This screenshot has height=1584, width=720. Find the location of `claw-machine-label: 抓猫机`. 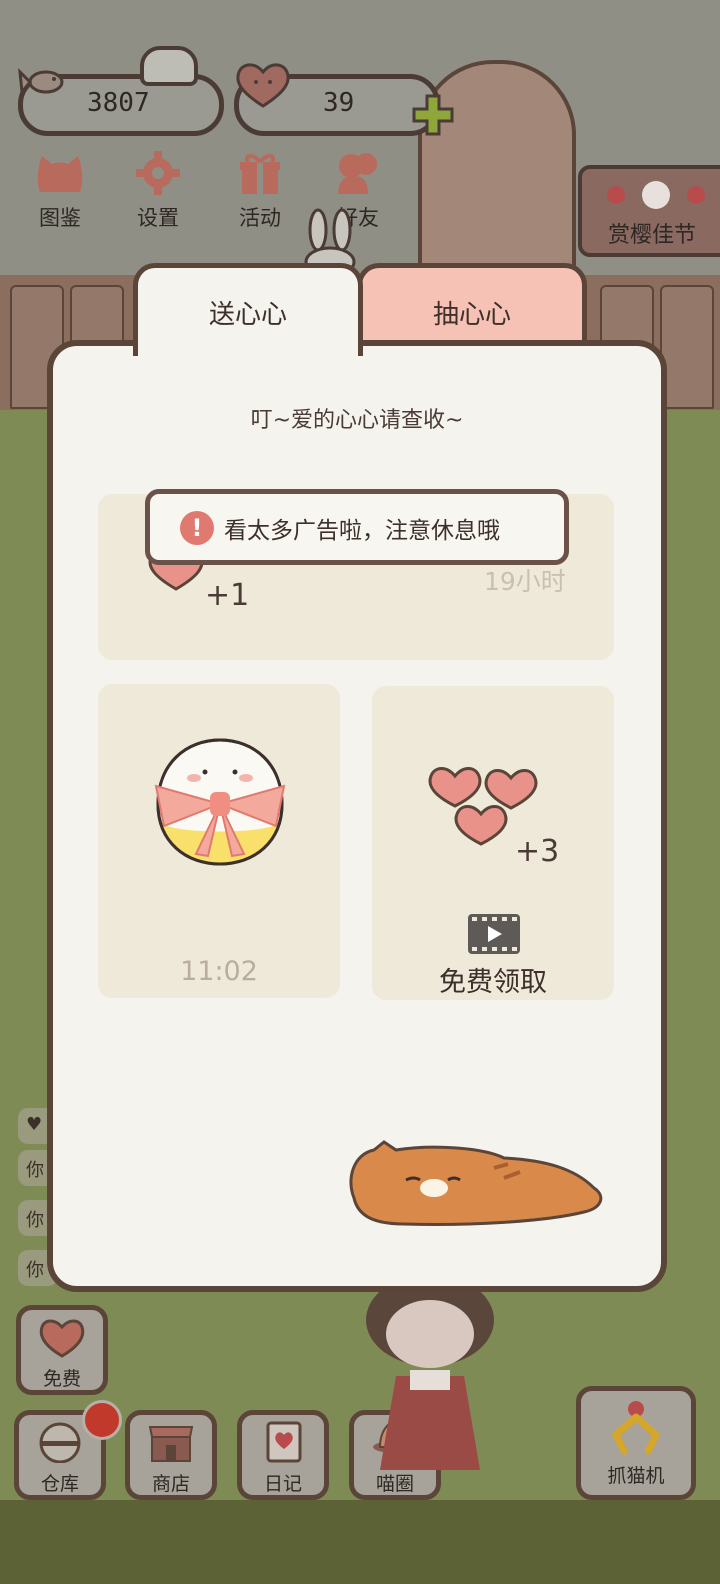

claw-machine-label: 抓猫机 is located at coordinates (636, 1476).